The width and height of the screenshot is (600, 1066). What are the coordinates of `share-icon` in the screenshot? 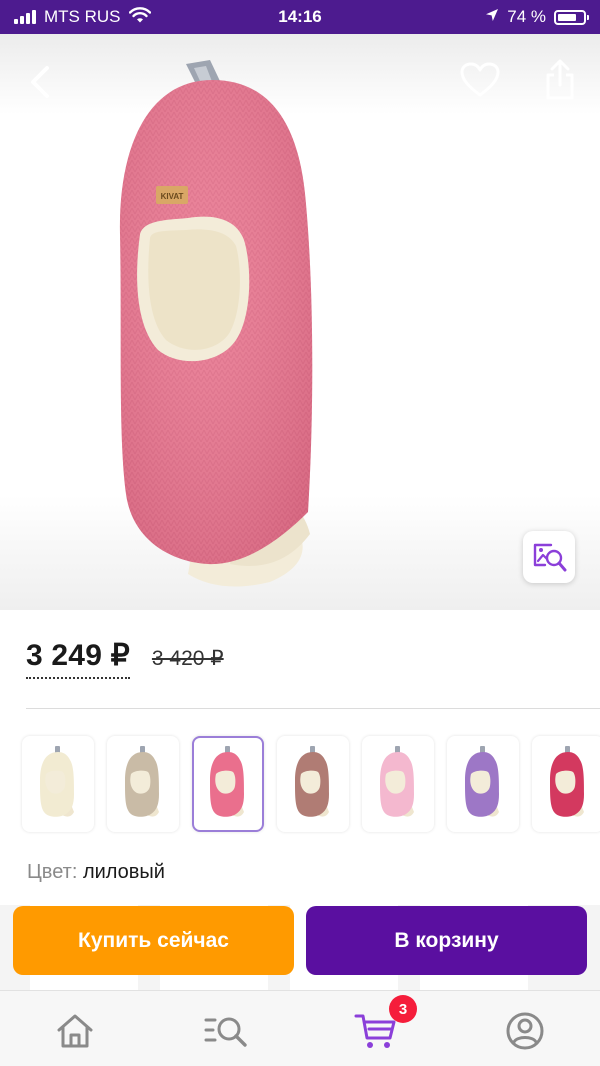 It's located at (560, 79).